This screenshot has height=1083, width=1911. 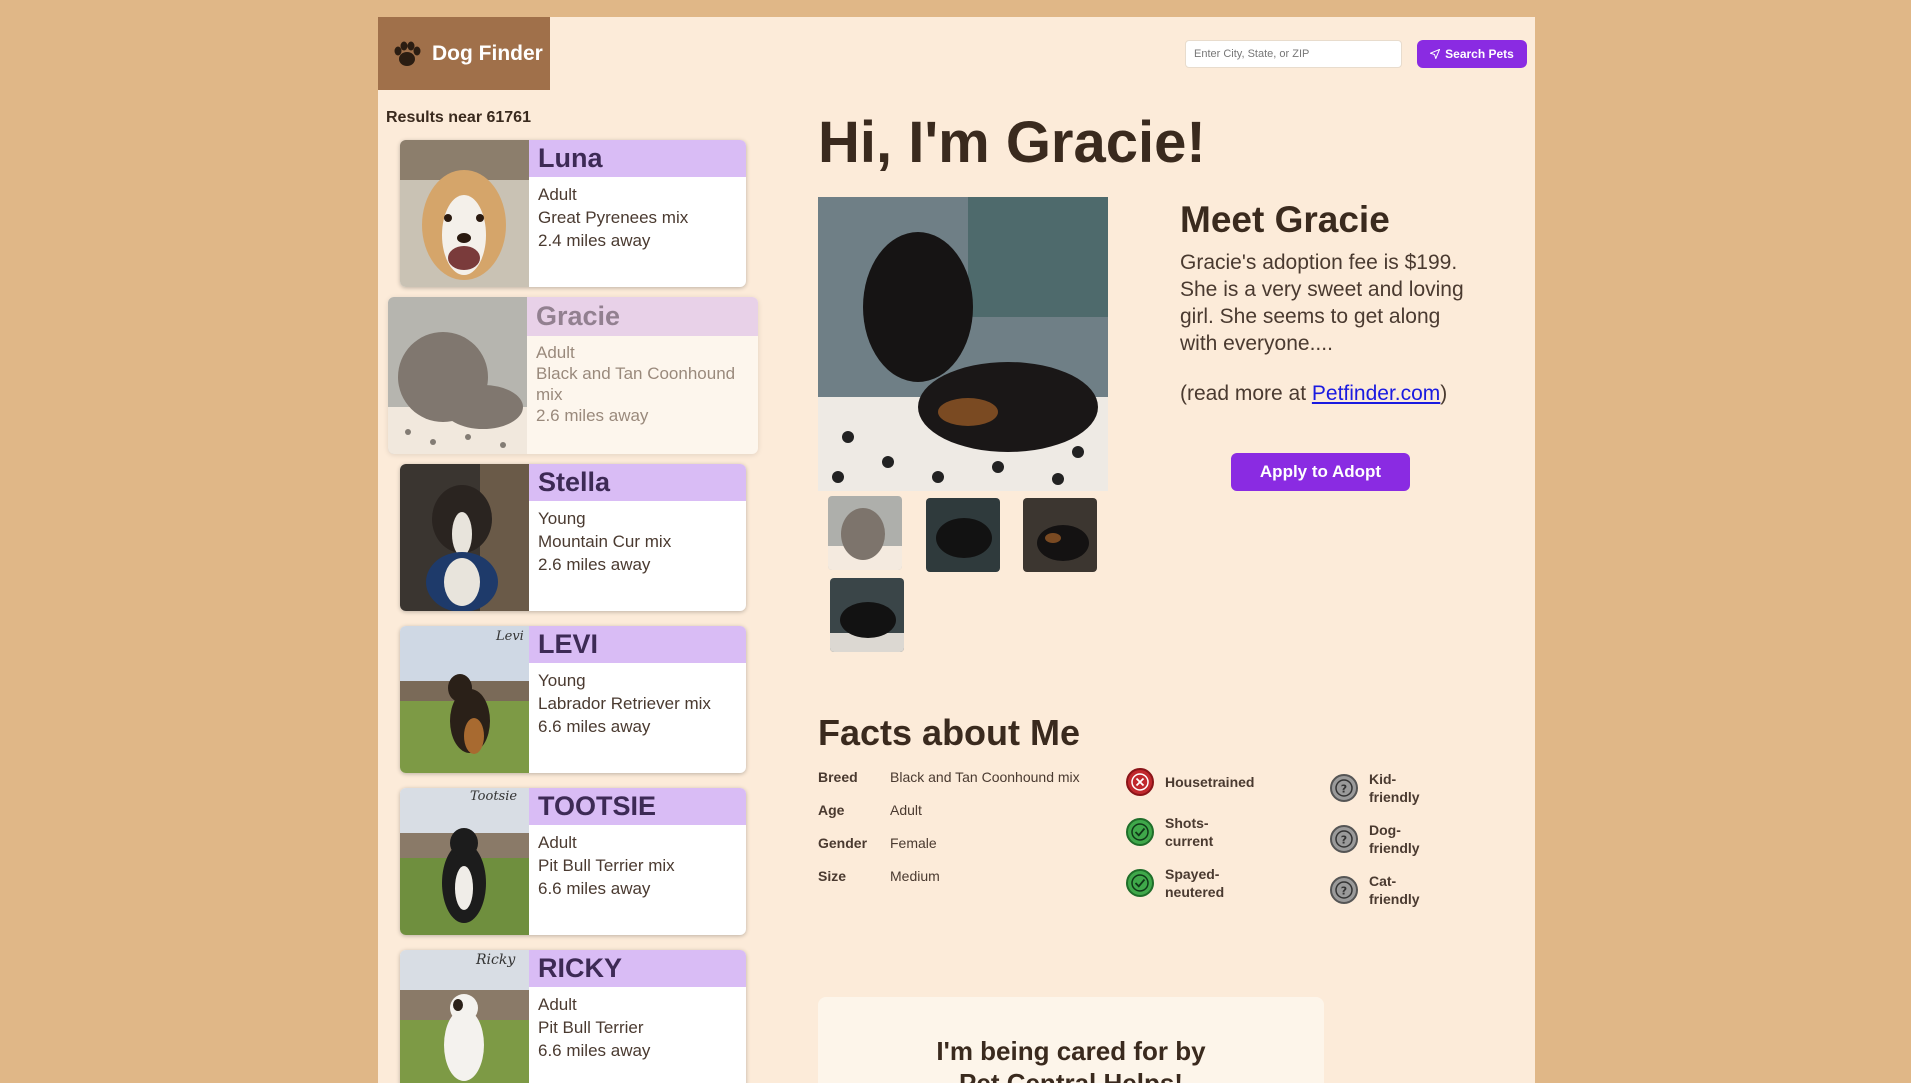 I want to click on fact-value-size: Medium, so click(x=915, y=876).